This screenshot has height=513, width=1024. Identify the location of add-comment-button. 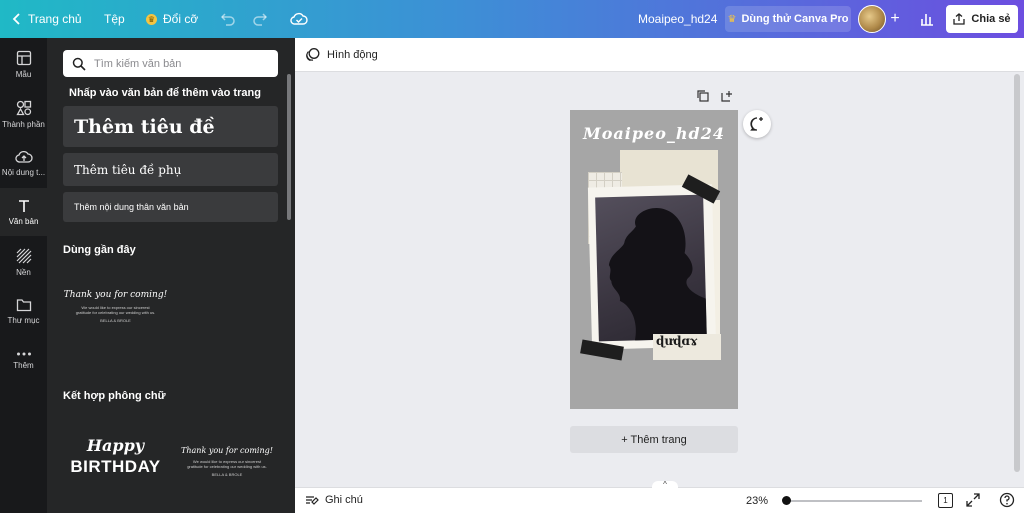
(757, 124).